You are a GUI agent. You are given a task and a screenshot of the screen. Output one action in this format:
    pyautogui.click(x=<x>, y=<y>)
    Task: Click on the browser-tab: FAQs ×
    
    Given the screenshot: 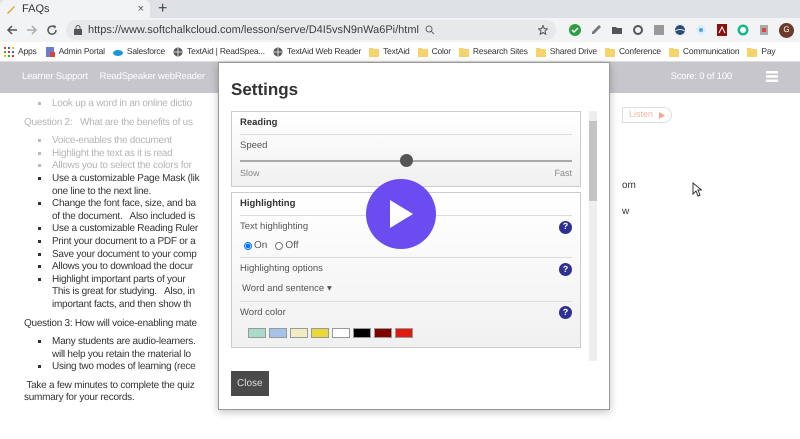 What is the action you would take?
    pyautogui.click(x=75, y=9)
    